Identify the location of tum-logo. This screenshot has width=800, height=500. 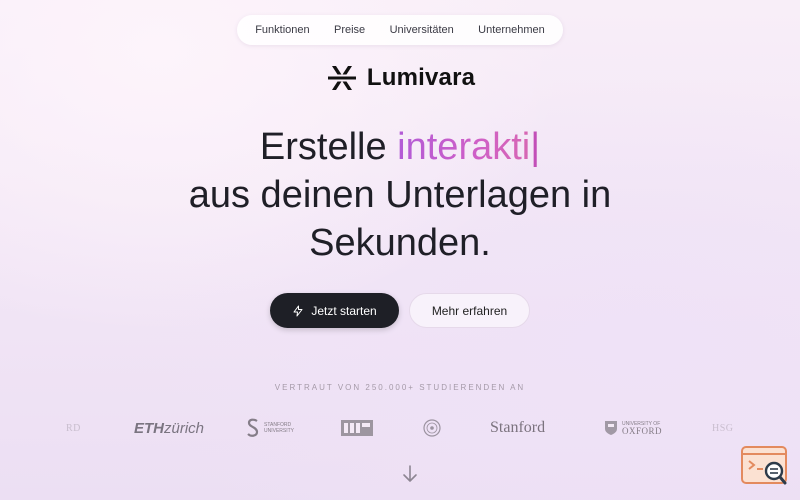
(357, 428).